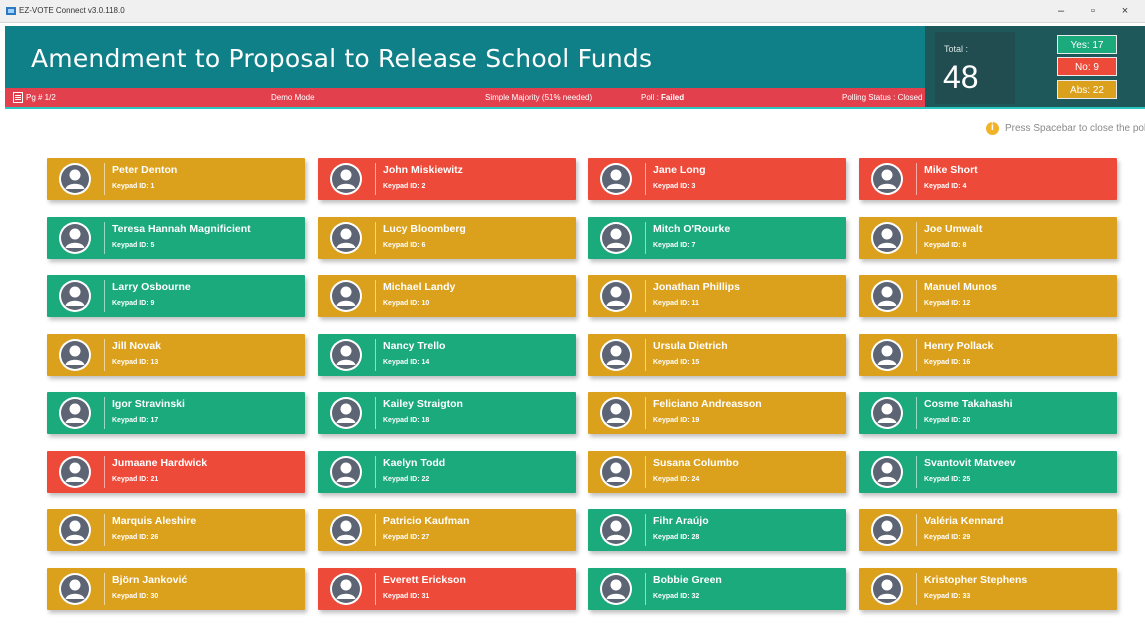 This screenshot has width=1145, height=625. What do you see at coordinates (696, 462) in the screenshot?
I see `voter-name: Susana Columbo` at bounding box center [696, 462].